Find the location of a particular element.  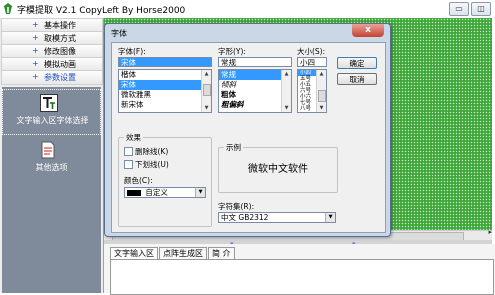

tool-label: 文字输入区字体选择 is located at coordinates (52, 120).